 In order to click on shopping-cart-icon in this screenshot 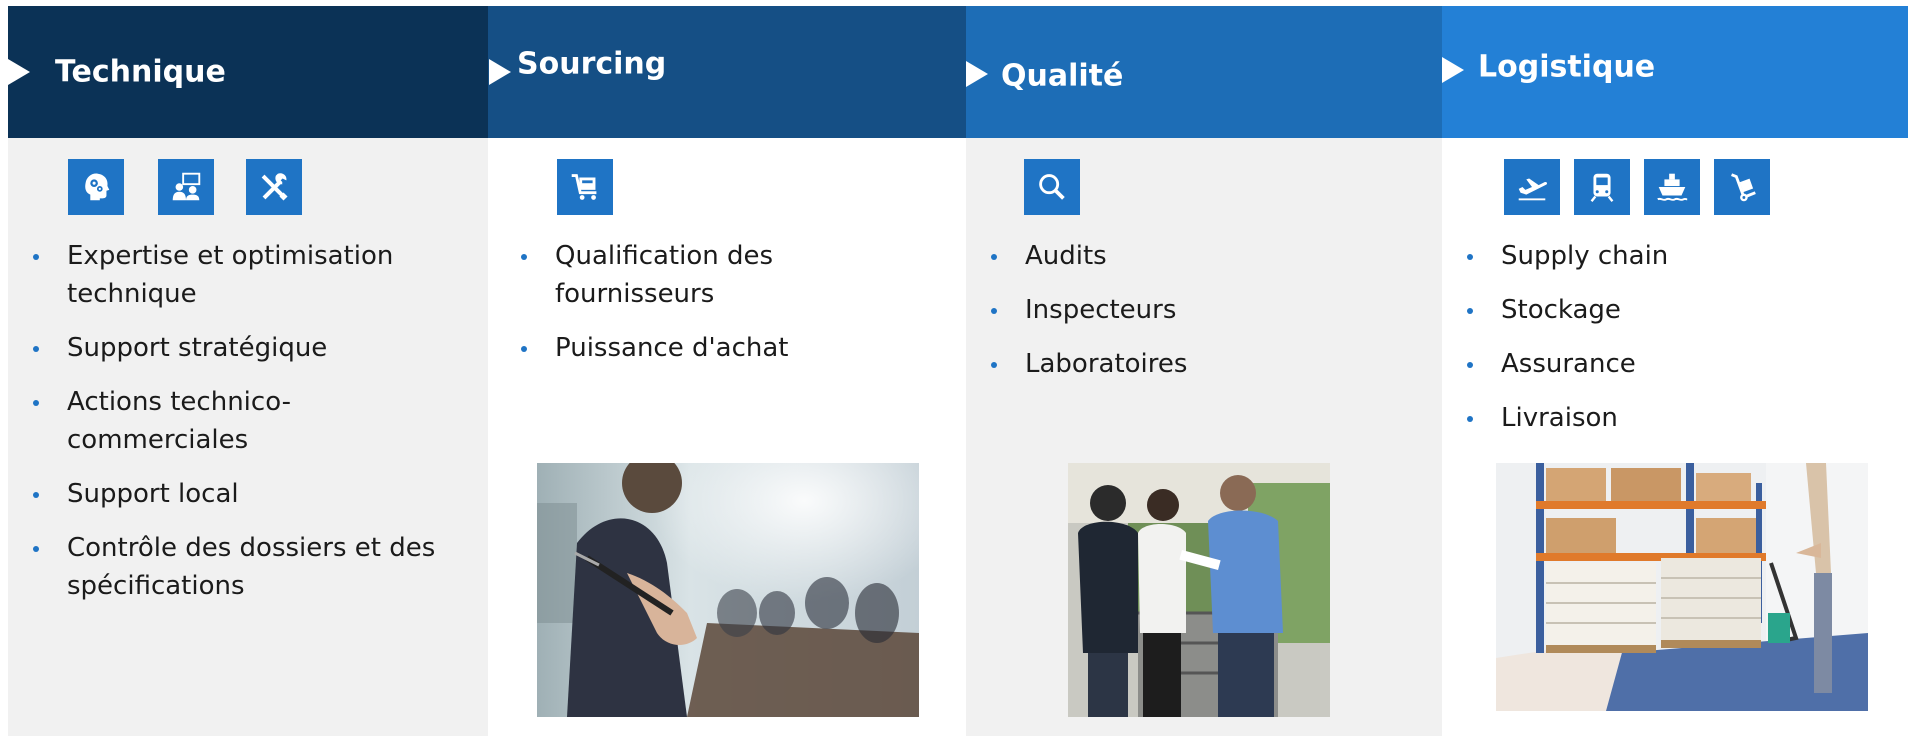, I will do `click(585, 187)`.